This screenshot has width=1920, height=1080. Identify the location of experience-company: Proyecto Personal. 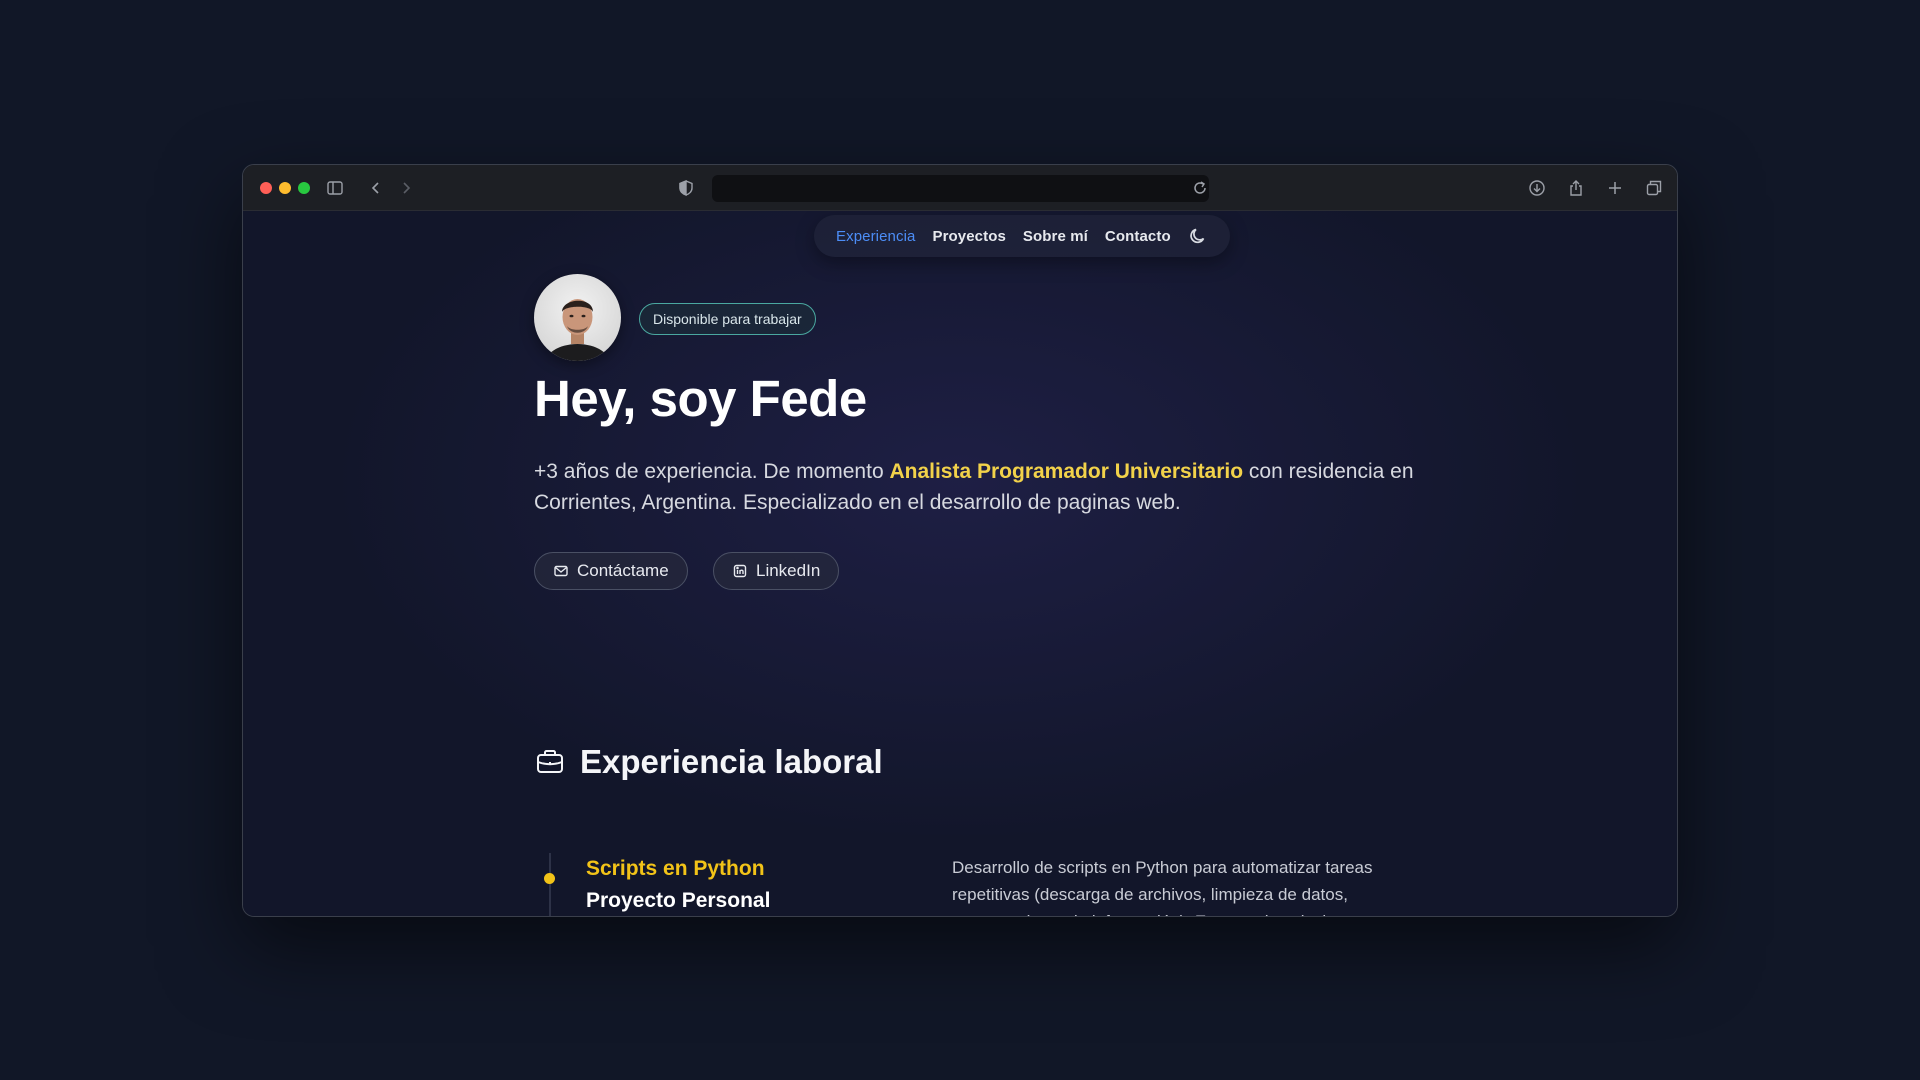
(678, 900).